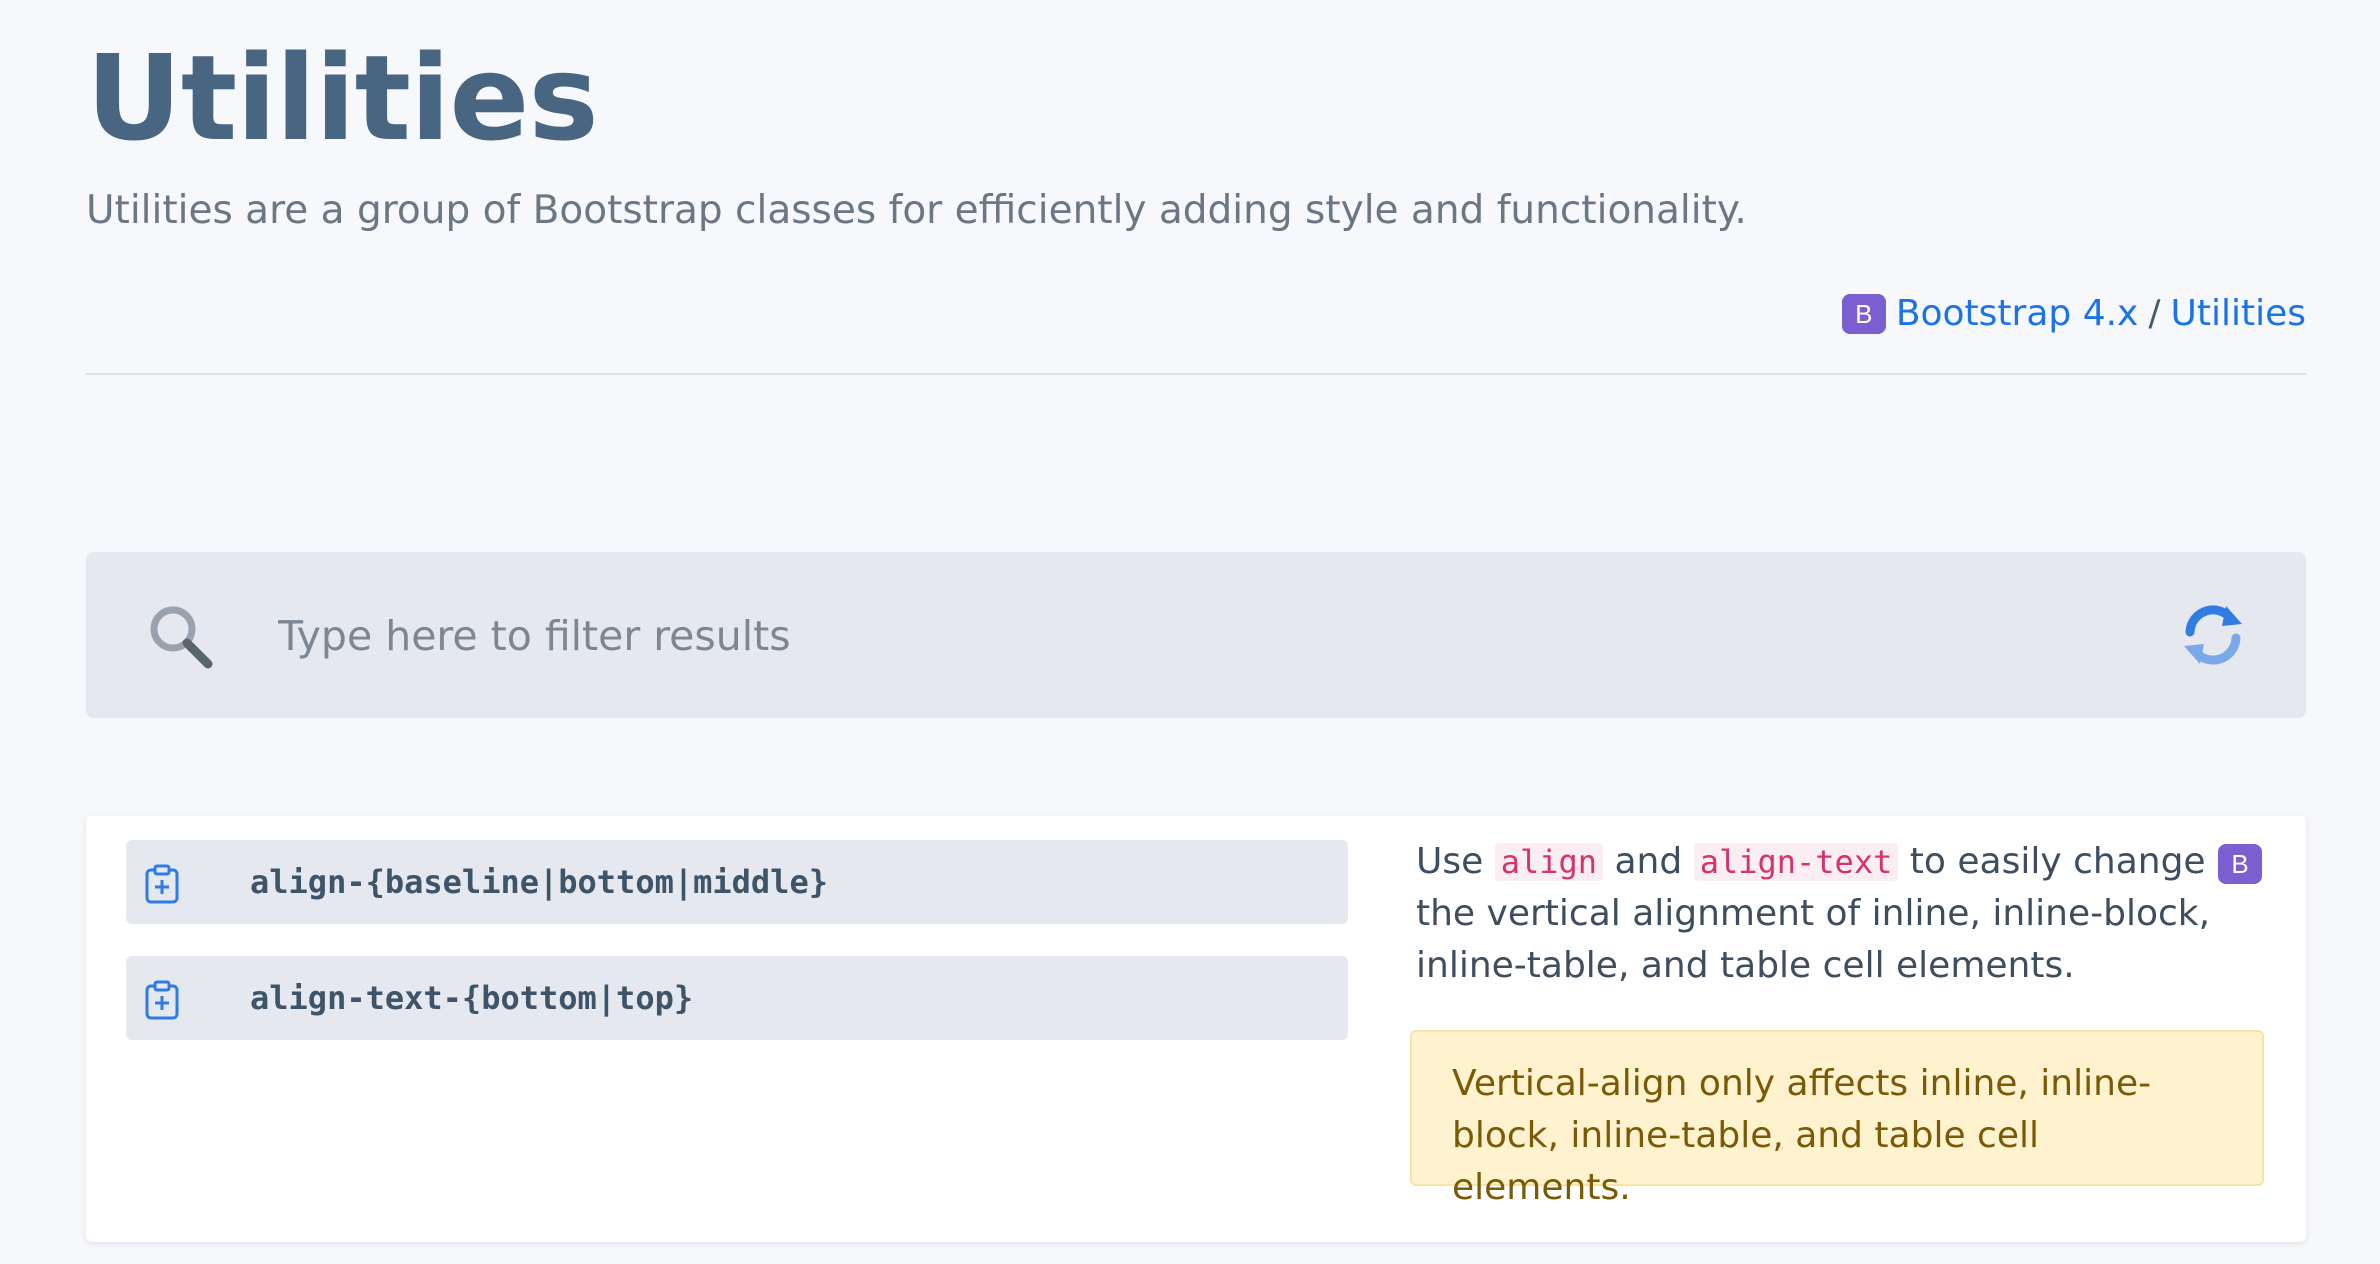 The image size is (2380, 1264). I want to click on breadcrumb-link-bootstrap: Bootstrap 4.x, so click(2017, 314).